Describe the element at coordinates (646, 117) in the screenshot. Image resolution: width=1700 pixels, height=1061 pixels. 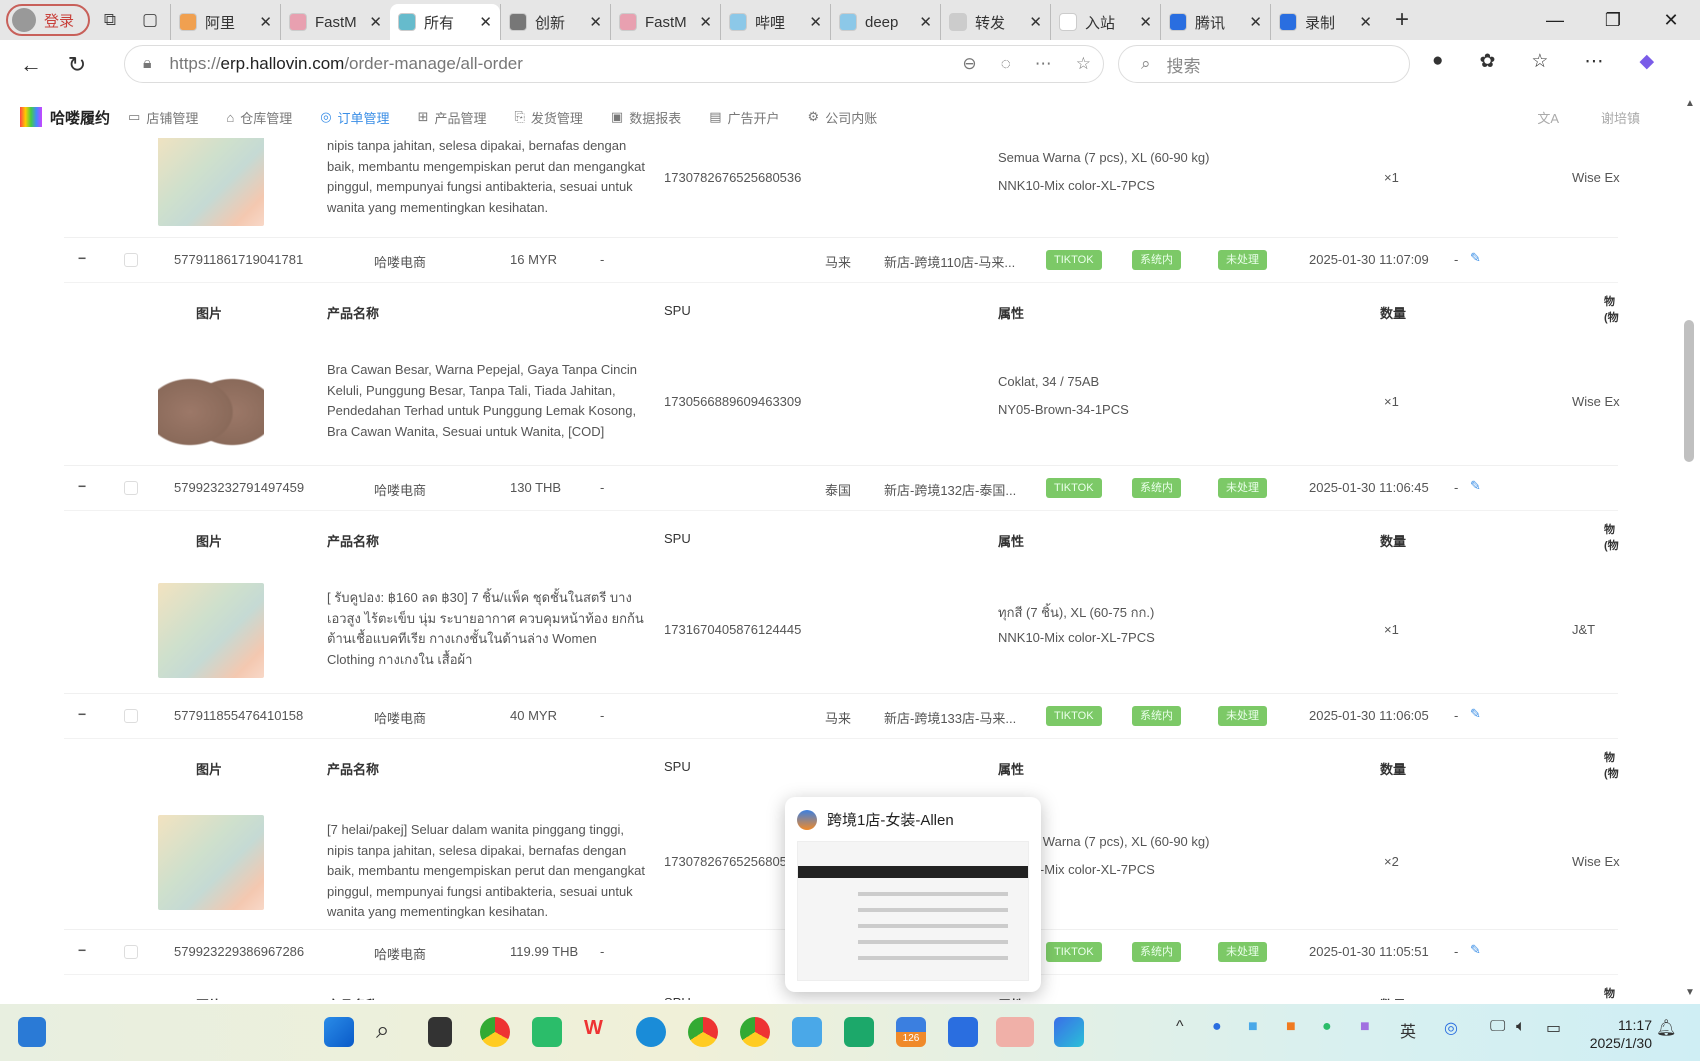
I see `nav-item-report: ▣ 数据报表` at that location.